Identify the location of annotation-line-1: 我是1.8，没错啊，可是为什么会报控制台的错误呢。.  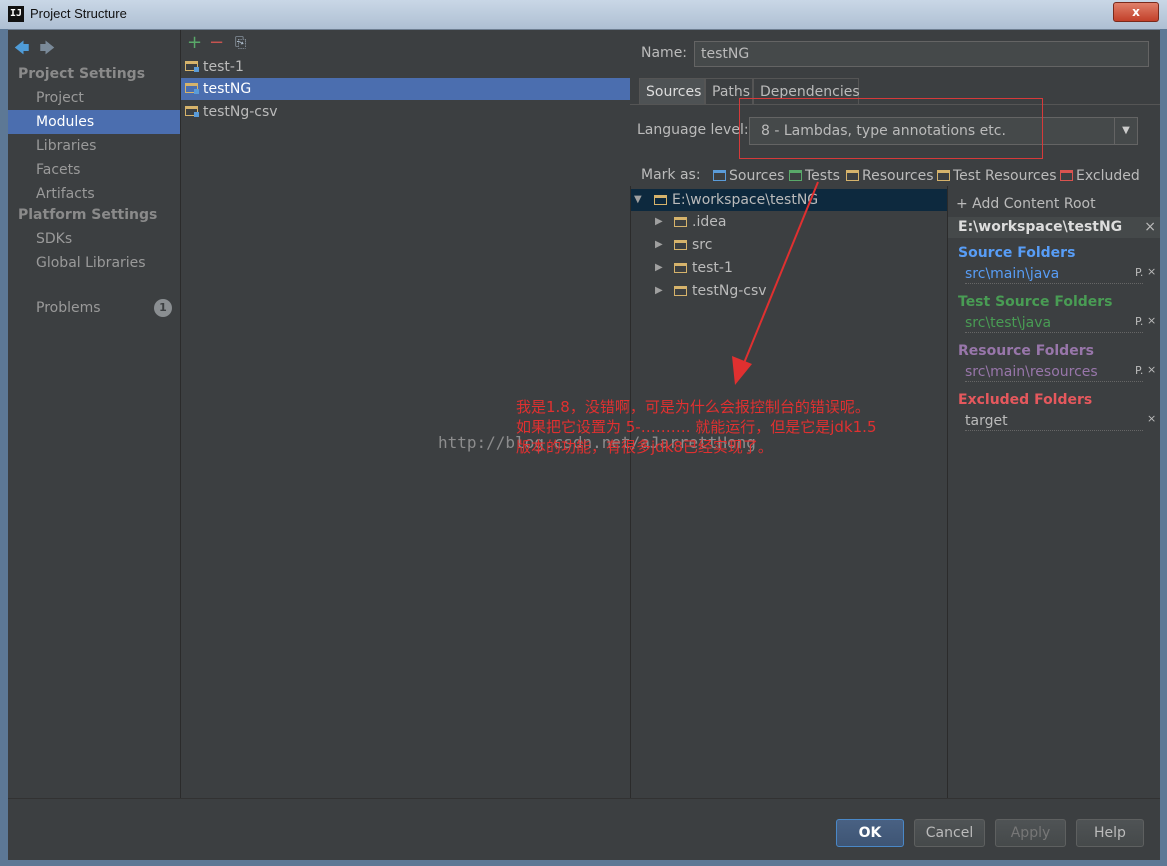
(693, 407).